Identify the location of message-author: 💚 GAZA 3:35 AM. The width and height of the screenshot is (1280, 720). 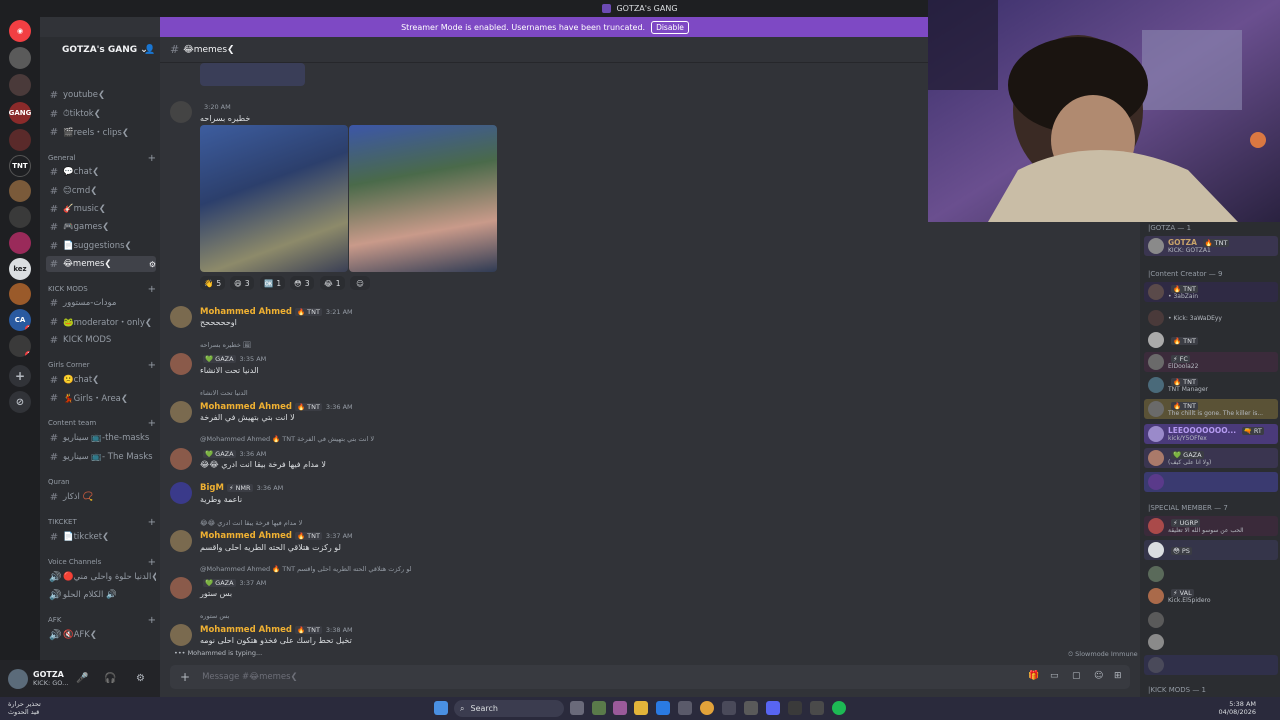
(233, 359).